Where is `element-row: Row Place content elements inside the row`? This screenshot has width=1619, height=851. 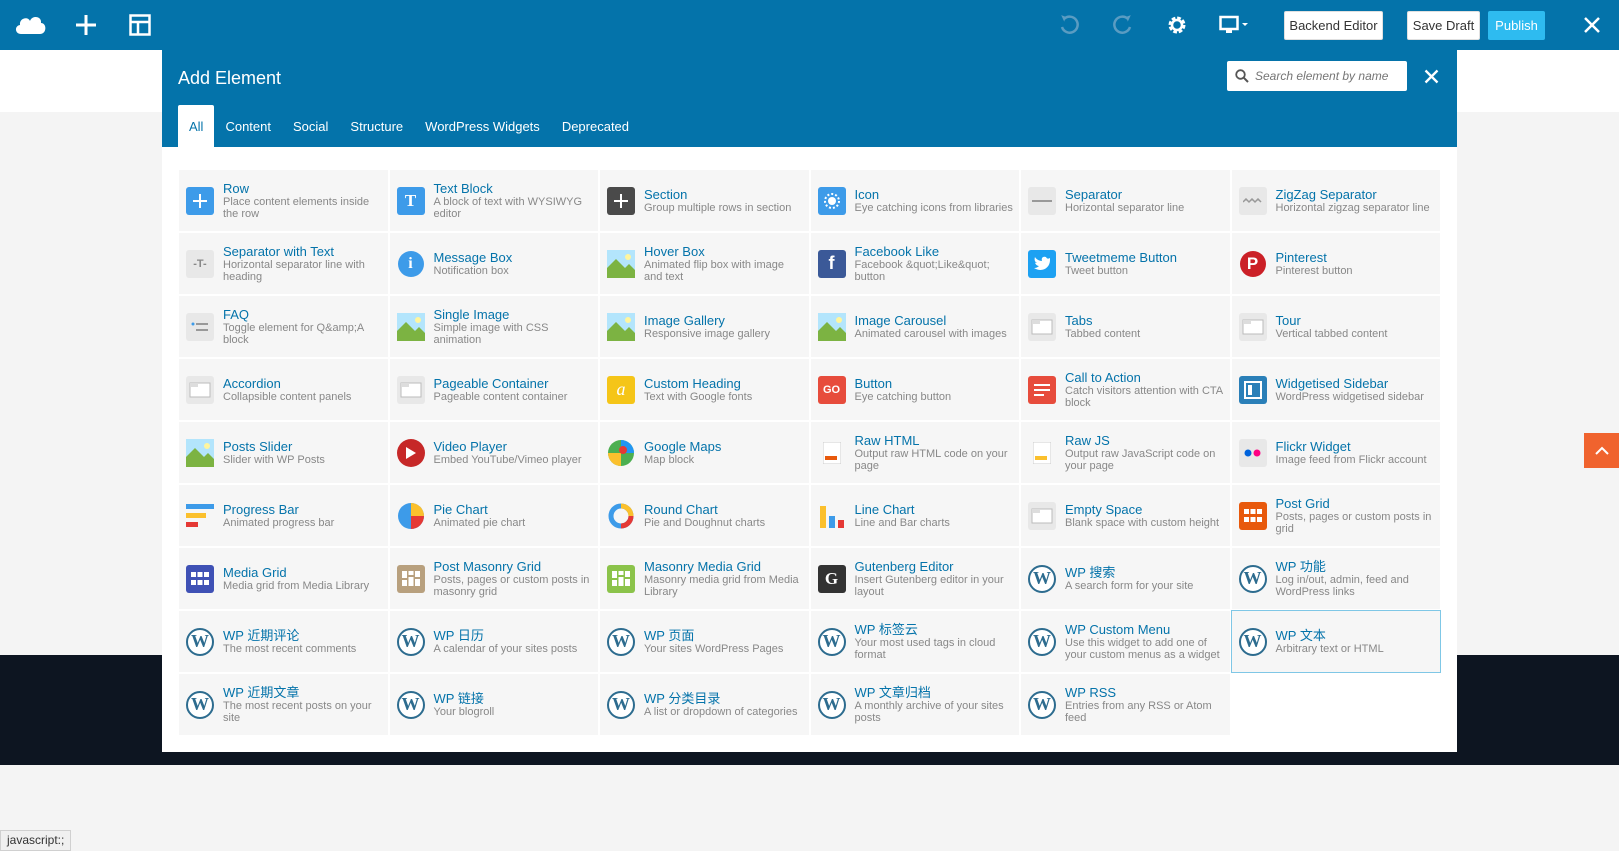 element-row: Row Place content elements inside the row is located at coordinates (283, 200).